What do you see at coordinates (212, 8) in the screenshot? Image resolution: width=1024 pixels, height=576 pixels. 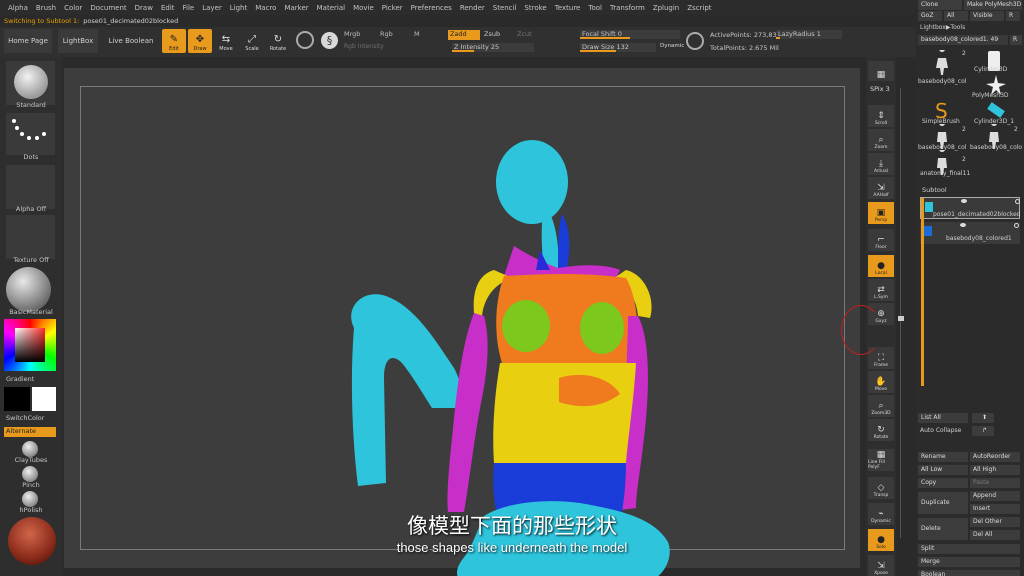 I see `menu-layer: Layer` at bounding box center [212, 8].